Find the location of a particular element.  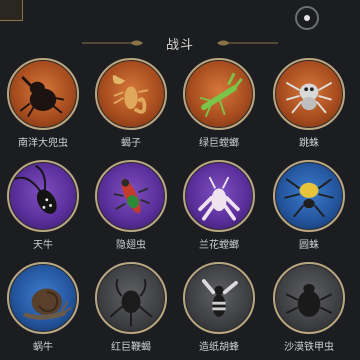

orb-spider-icon is located at coordinates (309, 196).